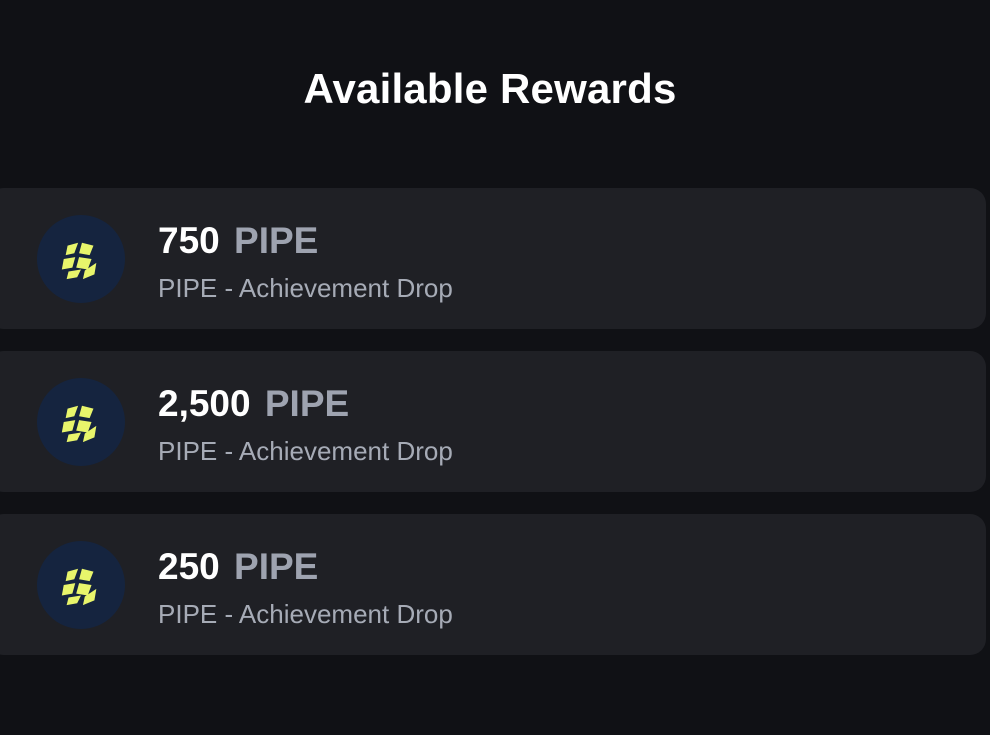  What do you see at coordinates (189, 240) in the screenshot?
I see `reward-amount: 750` at bounding box center [189, 240].